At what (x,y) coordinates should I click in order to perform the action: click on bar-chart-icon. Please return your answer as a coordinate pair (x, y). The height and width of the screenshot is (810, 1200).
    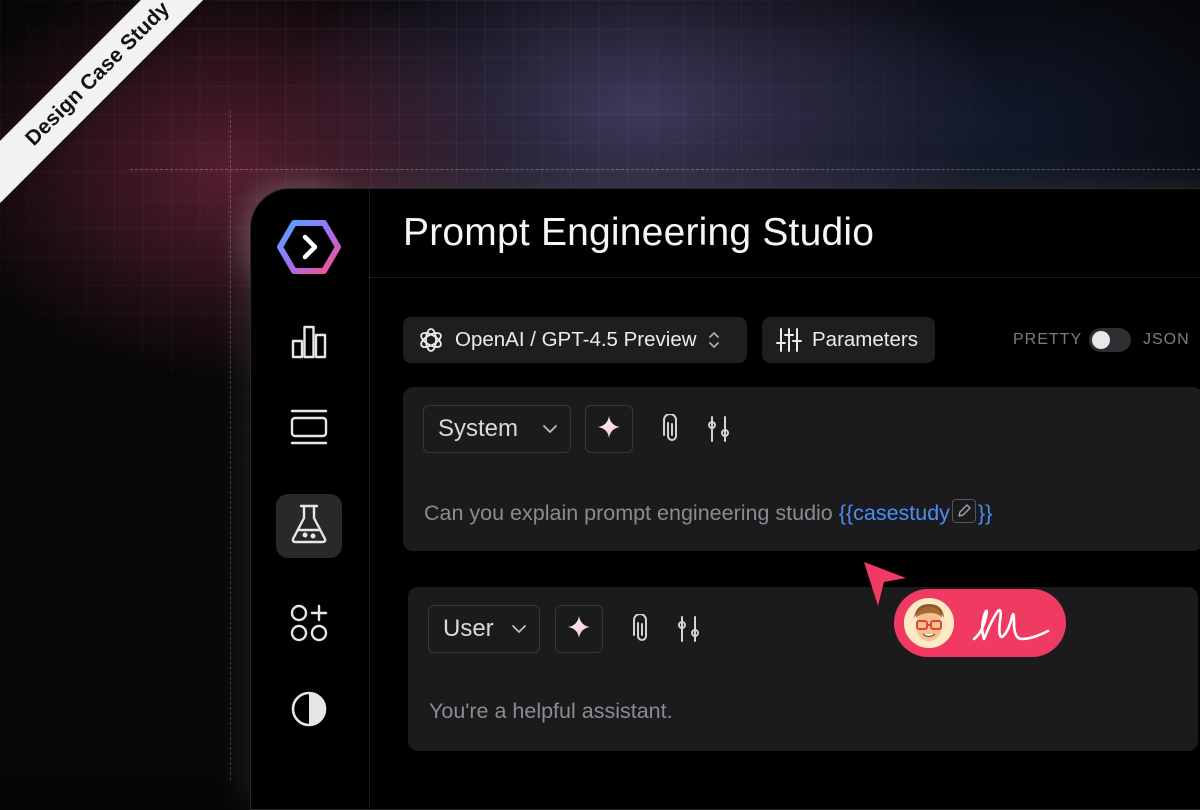
    Looking at the image, I should click on (309, 343).